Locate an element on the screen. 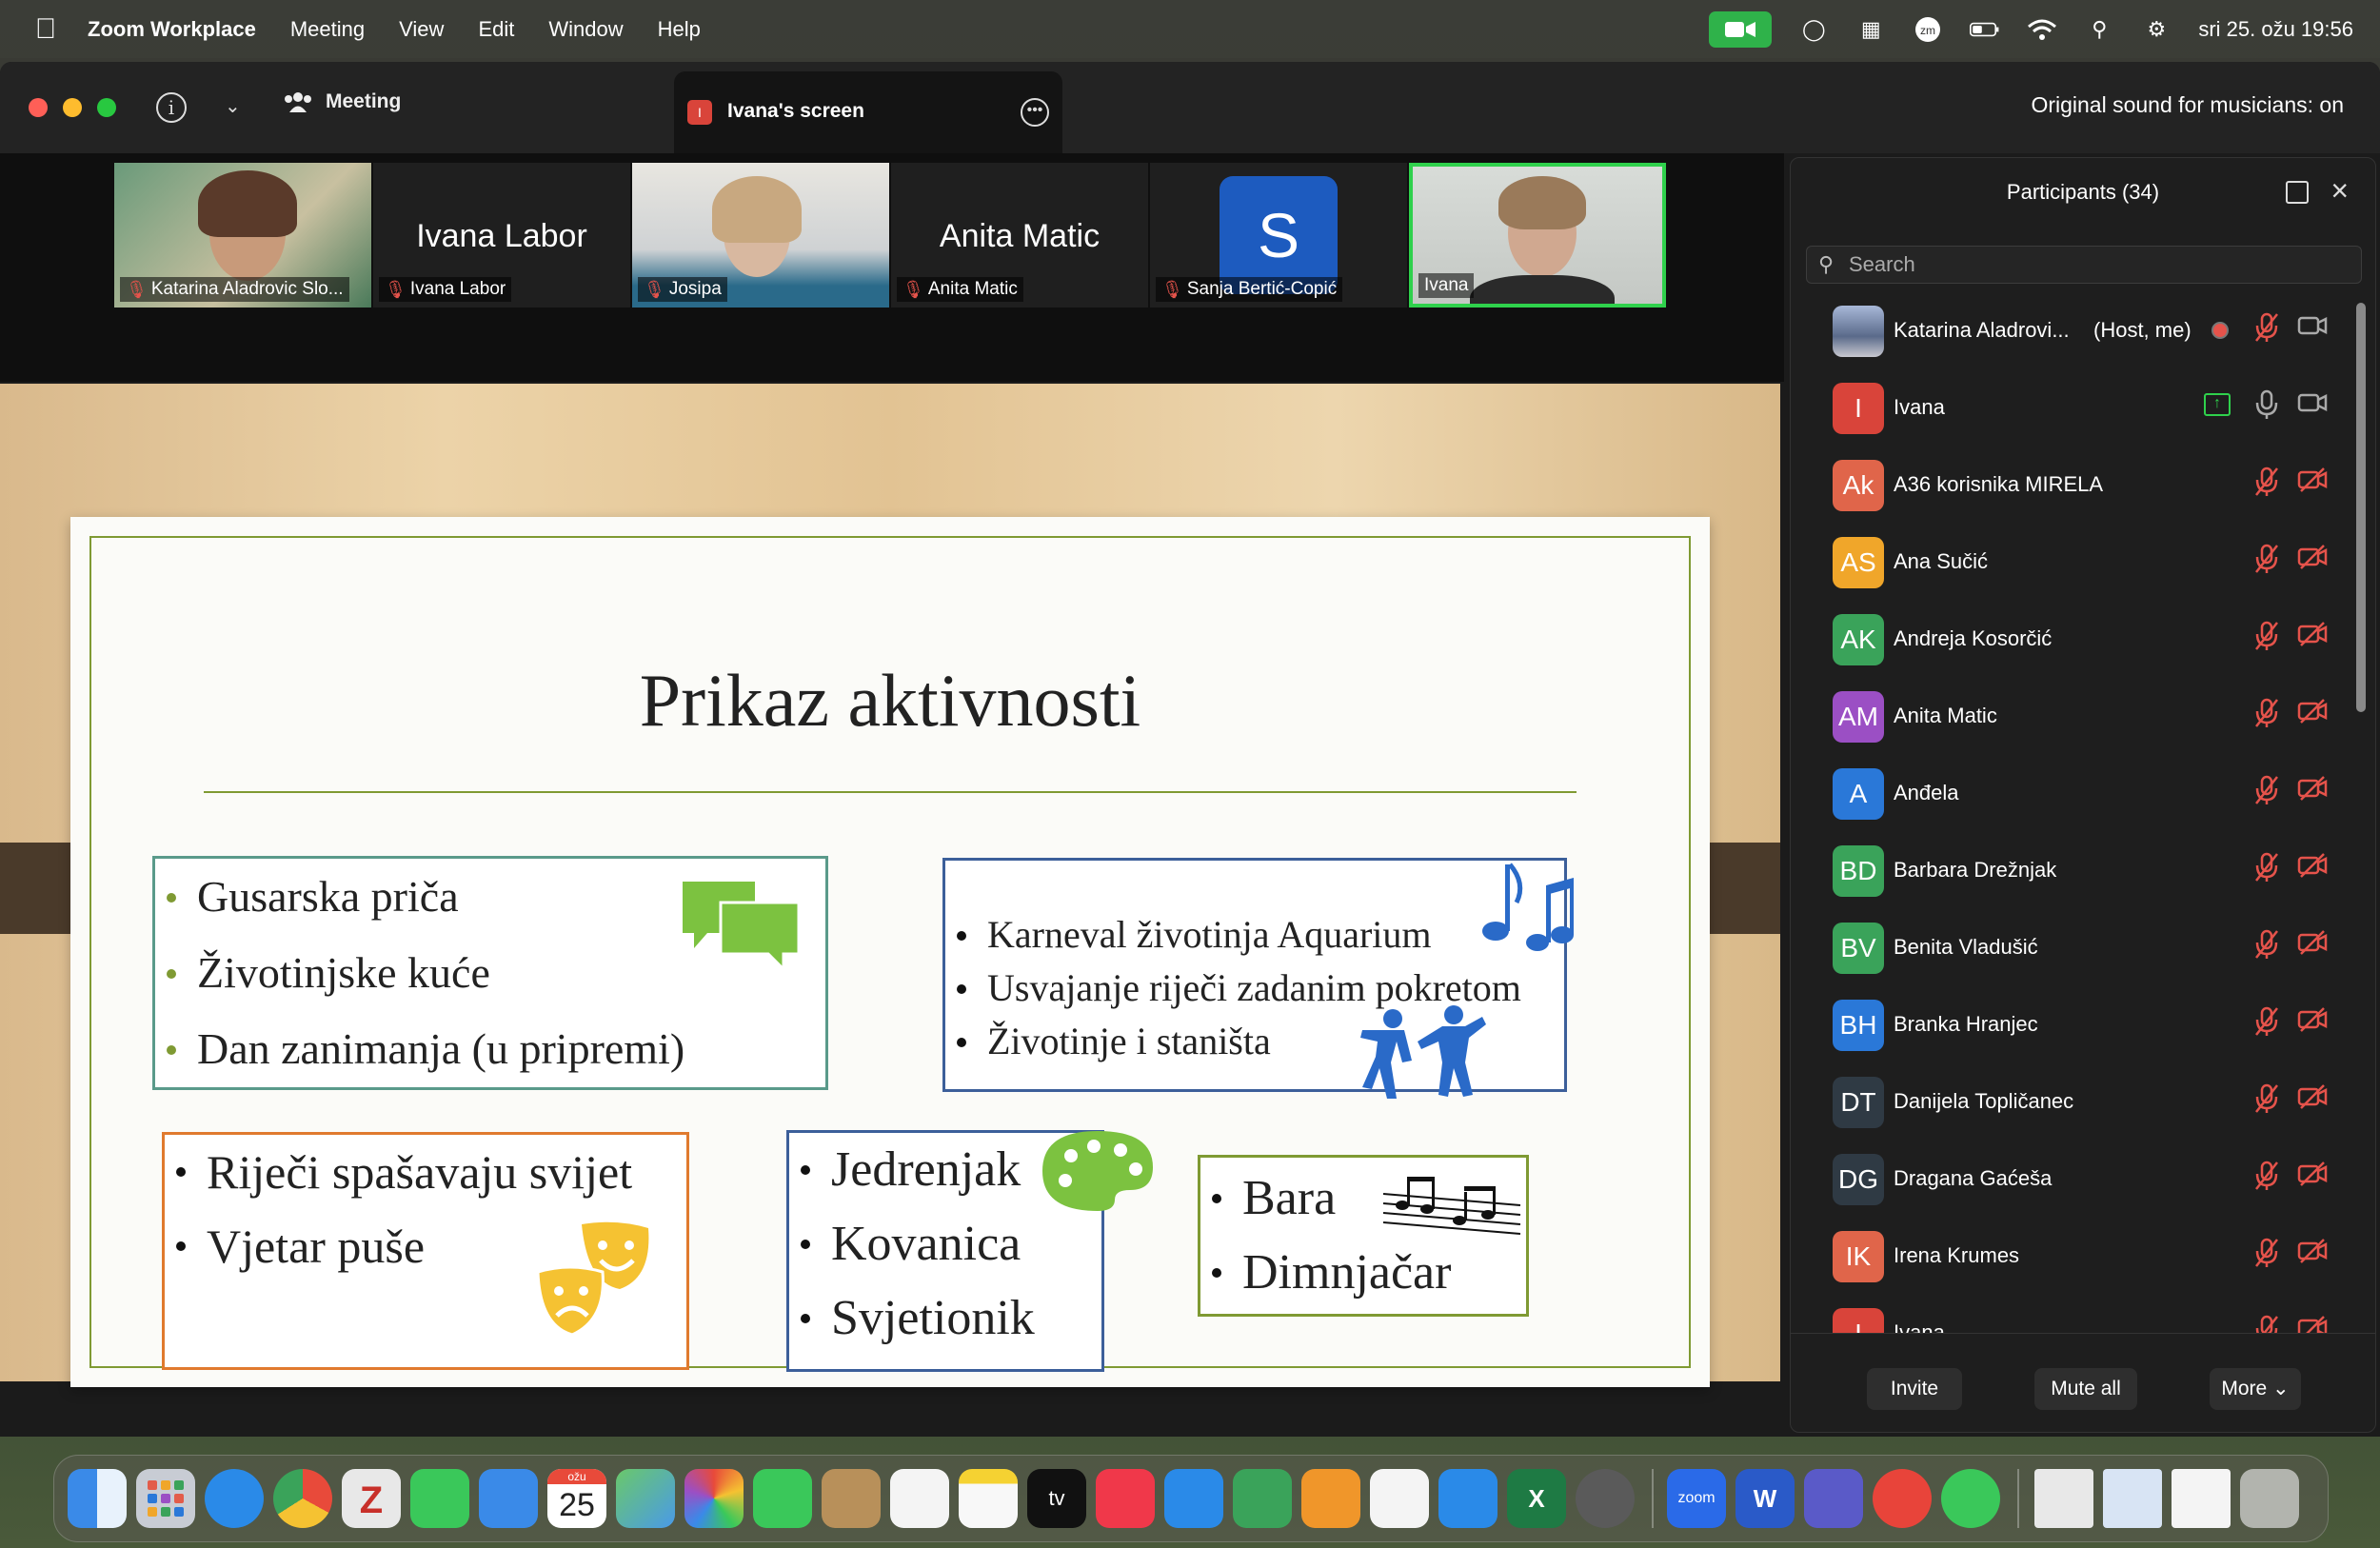 The height and width of the screenshot is (1548, 2380). participant-row: Ak A36 korisnika MIRELA is located at coordinates (2083, 486).